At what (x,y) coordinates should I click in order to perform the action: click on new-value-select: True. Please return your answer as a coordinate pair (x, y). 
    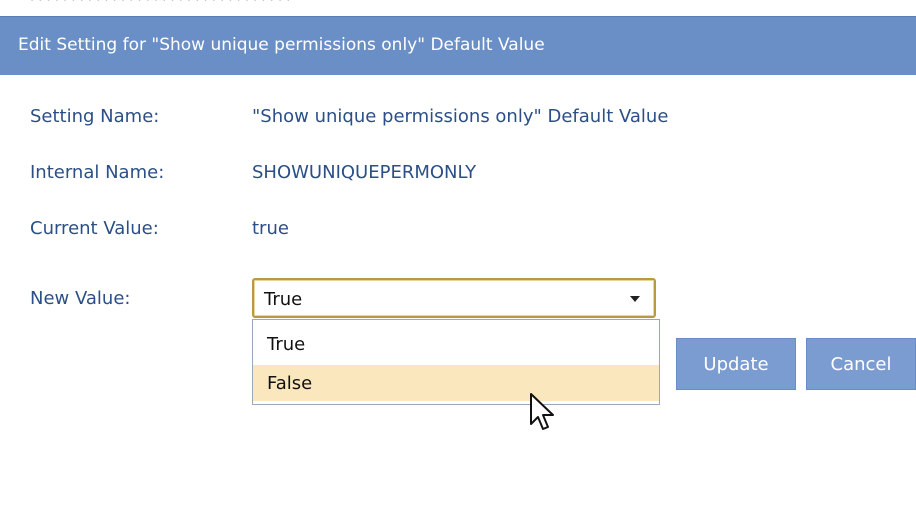
    Looking at the image, I should click on (454, 298).